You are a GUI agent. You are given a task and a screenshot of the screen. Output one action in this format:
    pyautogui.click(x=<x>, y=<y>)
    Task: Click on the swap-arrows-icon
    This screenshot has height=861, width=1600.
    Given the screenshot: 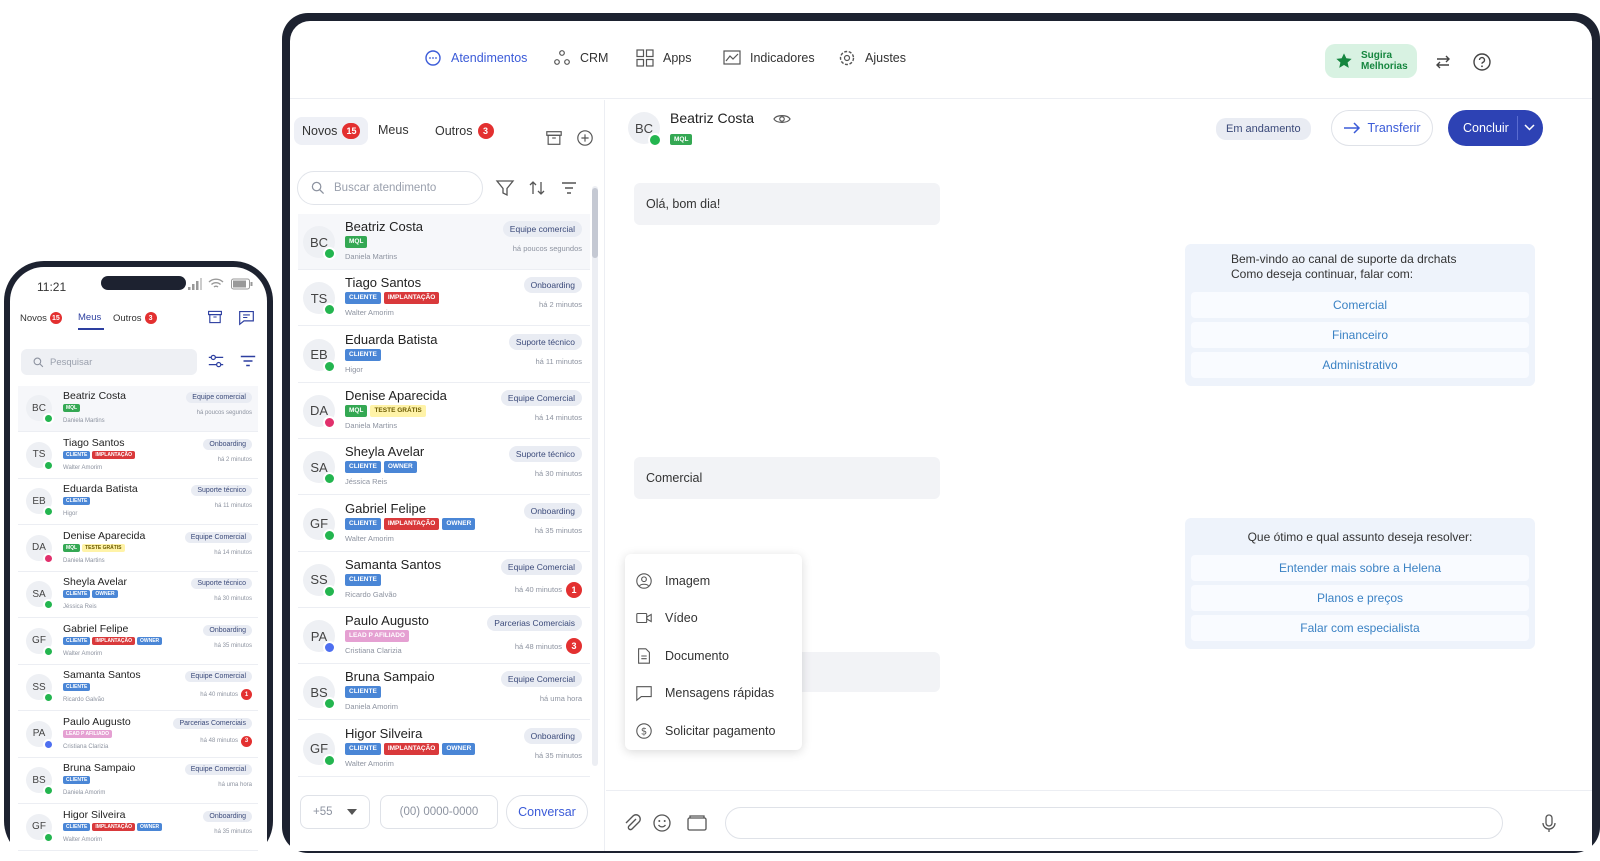 What is the action you would take?
    pyautogui.click(x=1443, y=62)
    